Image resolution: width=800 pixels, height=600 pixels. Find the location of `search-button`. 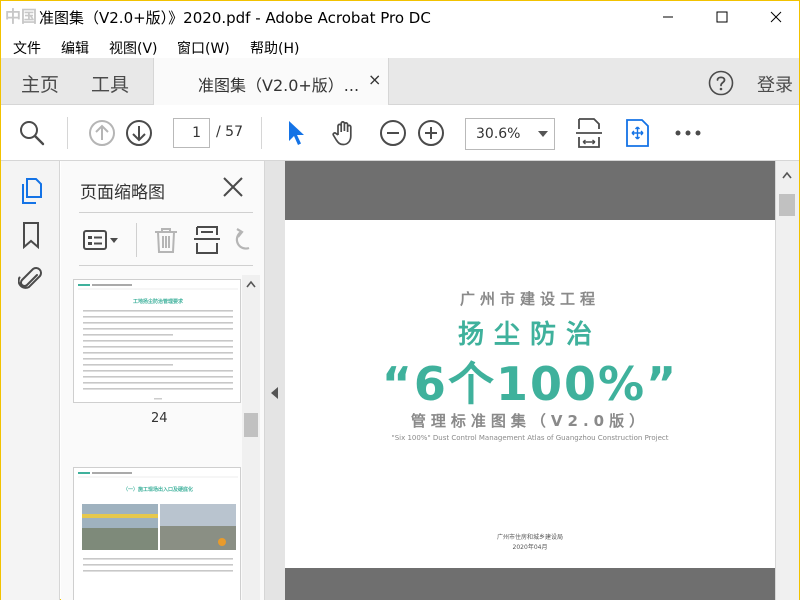

search-button is located at coordinates (32, 133).